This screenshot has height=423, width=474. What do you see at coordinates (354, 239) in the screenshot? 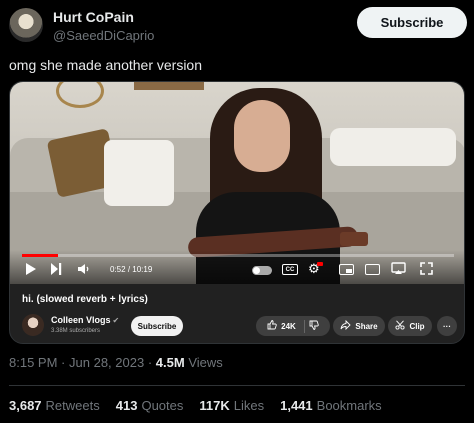
I see `ukulele-head` at bounding box center [354, 239].